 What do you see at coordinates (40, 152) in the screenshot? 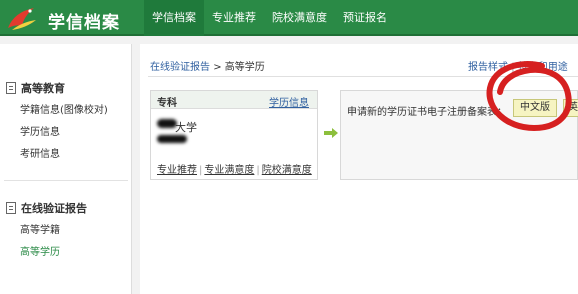
I see `sidebar-item-postgrad-exam-info: 考研信息` at bounding box center [40, 152].